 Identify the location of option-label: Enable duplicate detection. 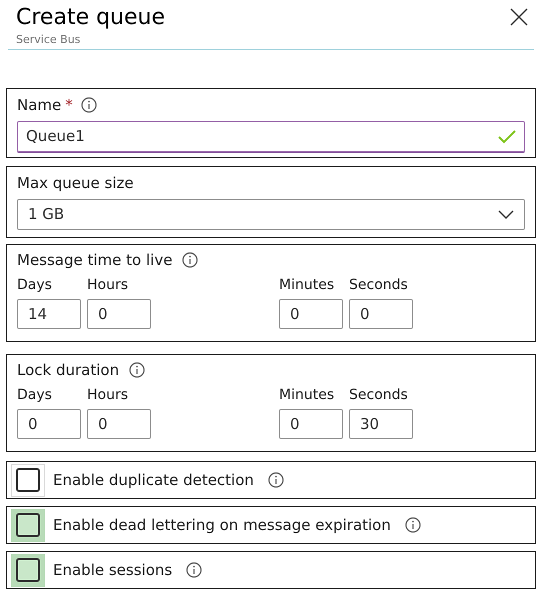
(153, 480).